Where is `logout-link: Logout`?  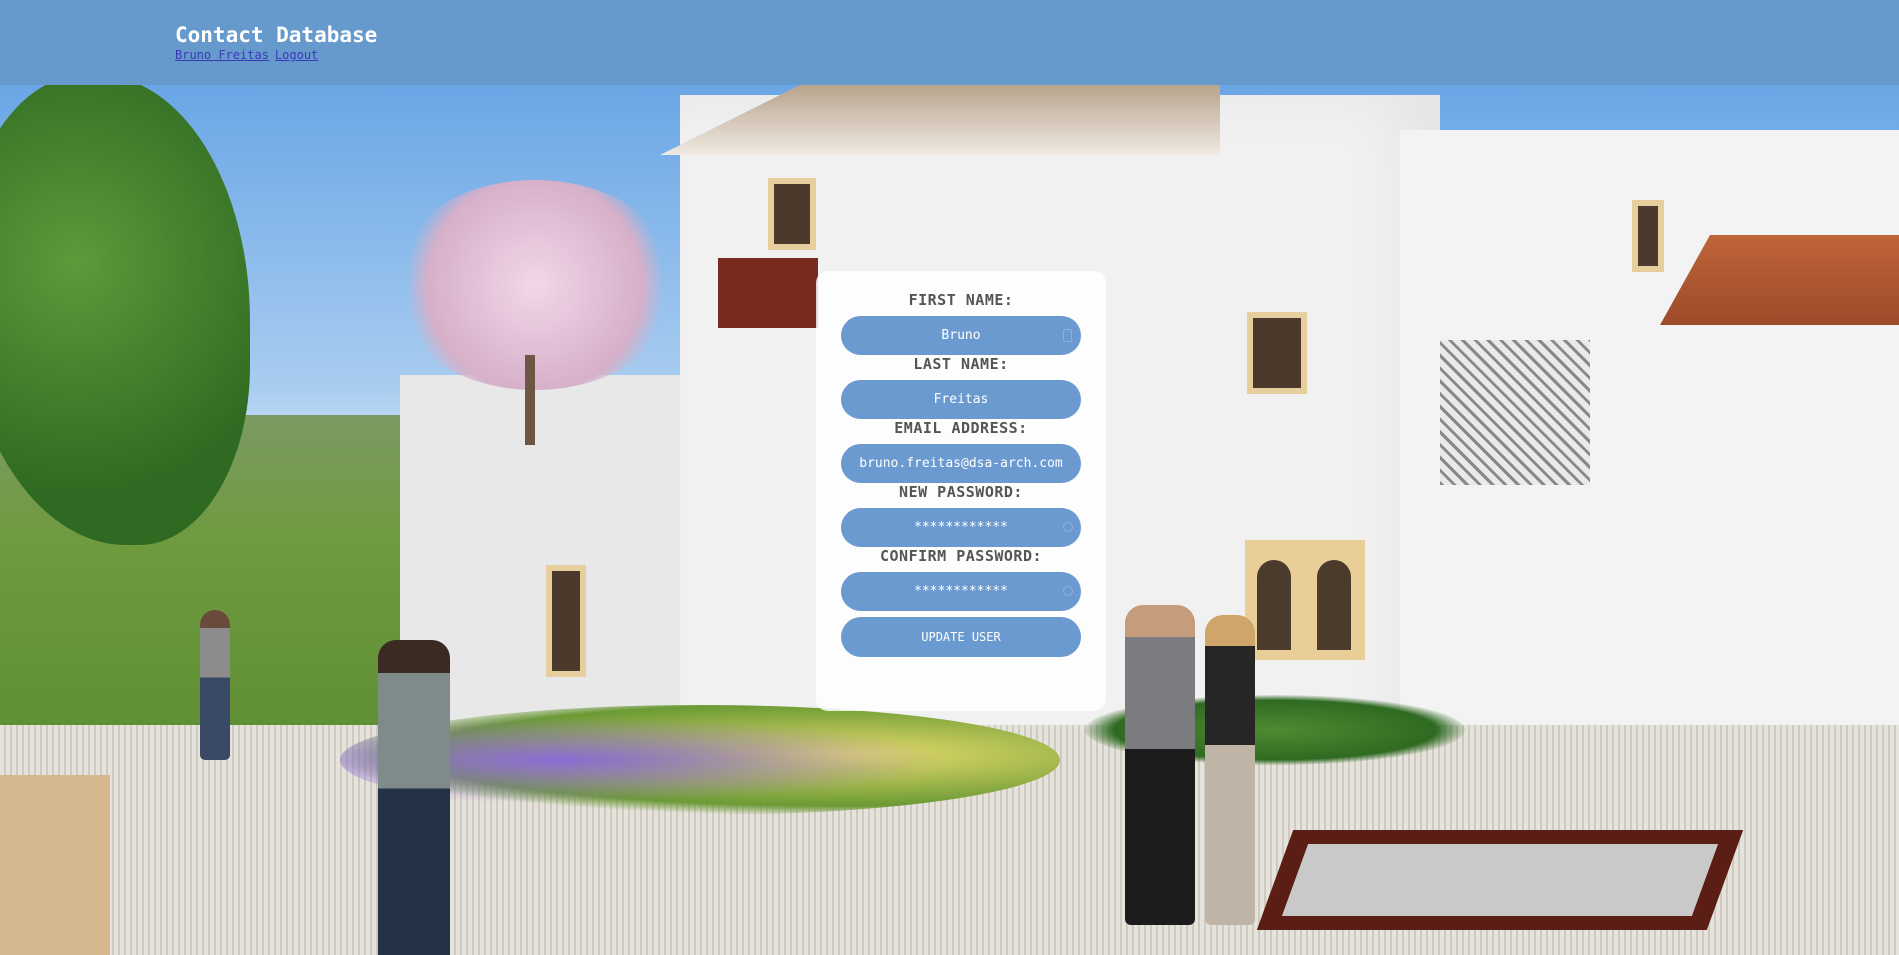
logout-link: Logout is located at coordinates (296, 55).